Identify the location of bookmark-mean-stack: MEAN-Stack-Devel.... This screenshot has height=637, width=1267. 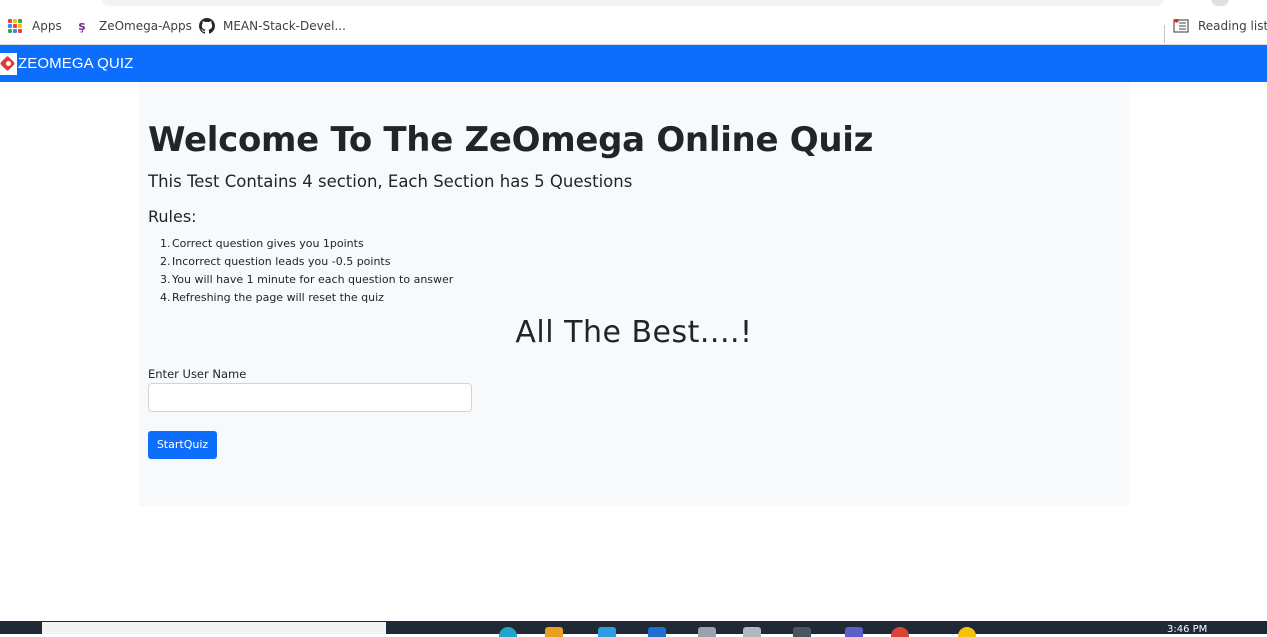
(272, 26).